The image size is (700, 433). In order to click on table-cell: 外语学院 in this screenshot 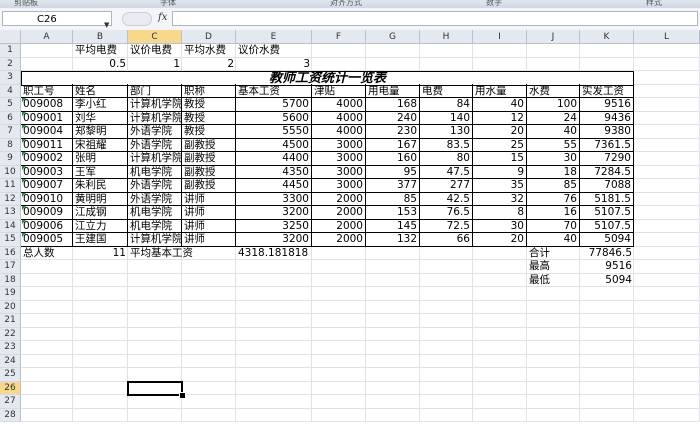, I will do `click(155, 131)`.